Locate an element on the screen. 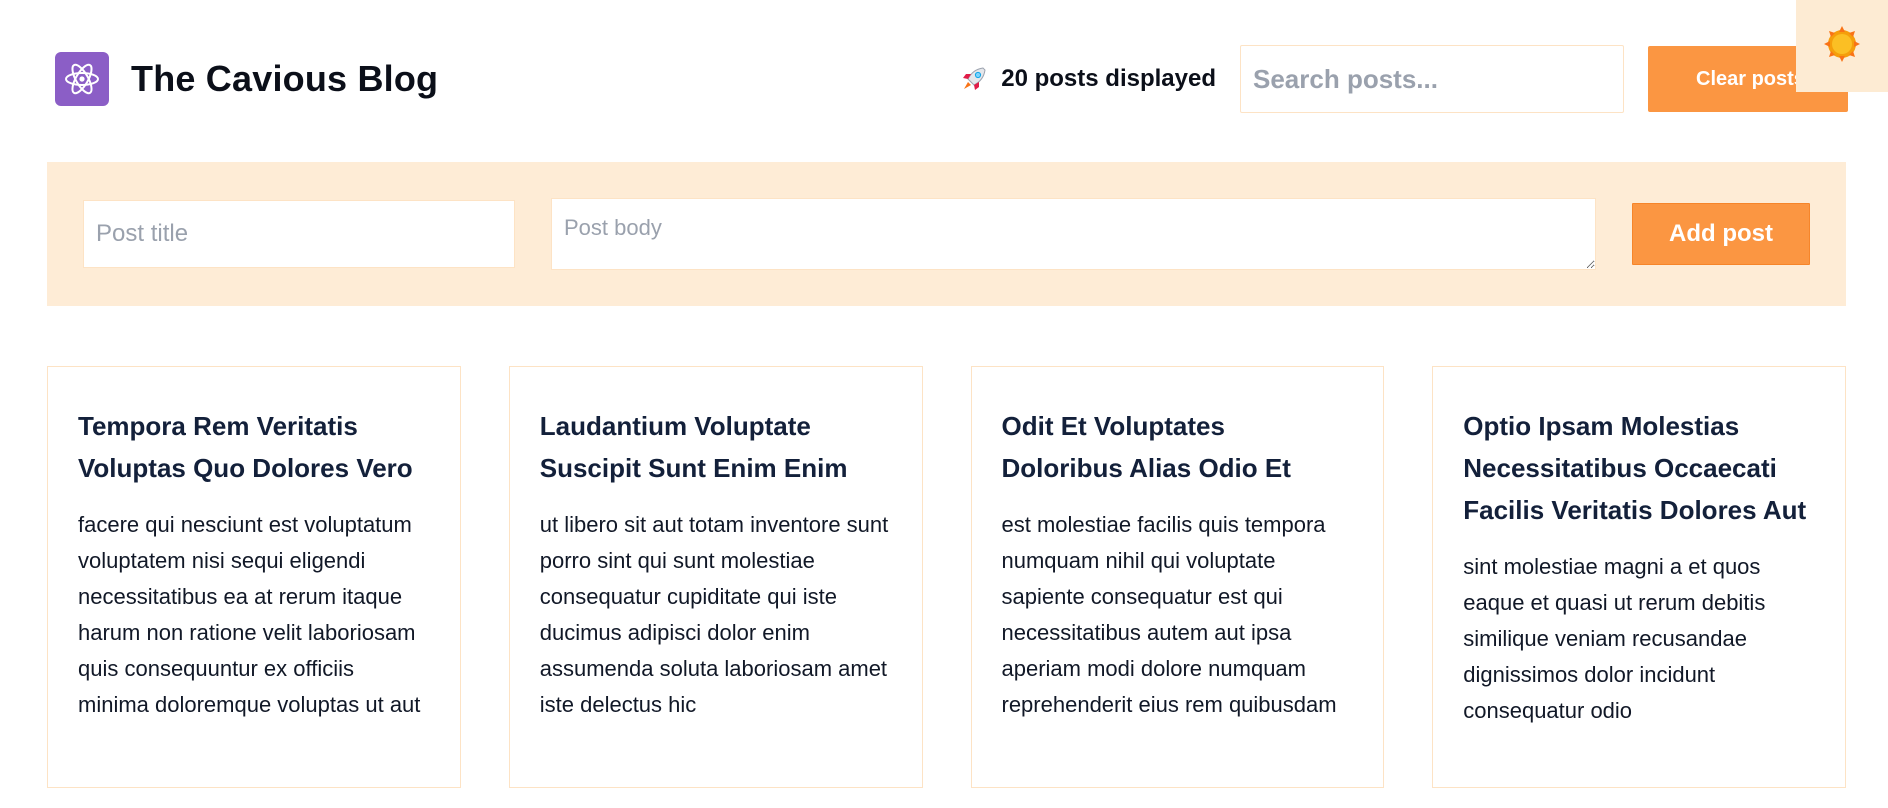 This screenshot has width=1888, height=808. post-count: 20 posts displayed is located at coordinates (1087, 79).